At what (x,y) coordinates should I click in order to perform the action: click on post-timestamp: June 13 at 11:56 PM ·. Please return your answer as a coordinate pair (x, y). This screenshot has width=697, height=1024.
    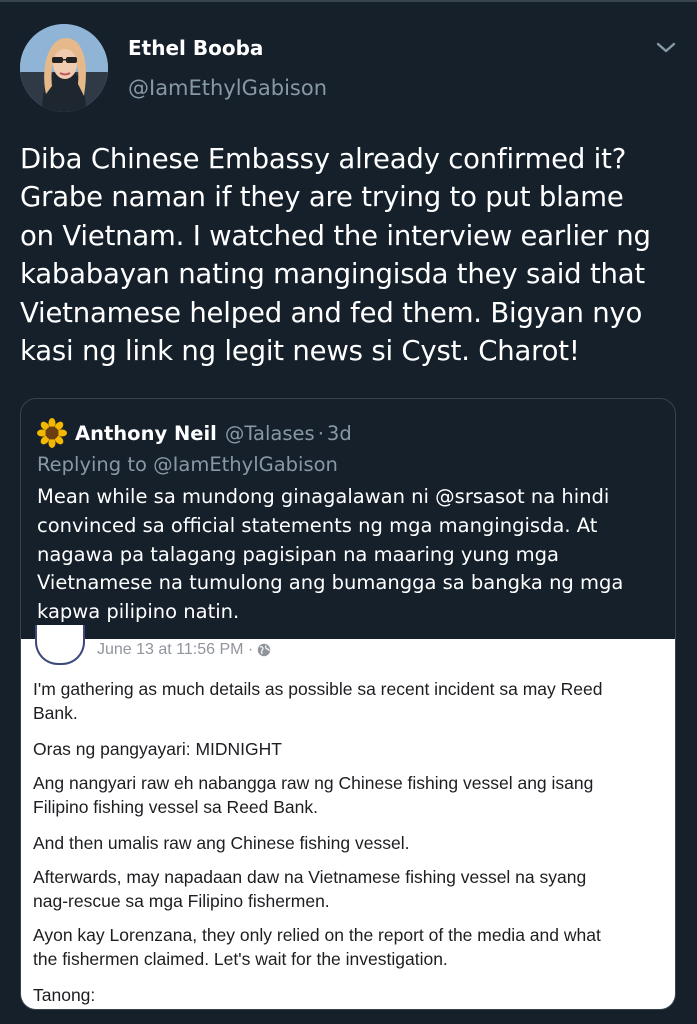
    Looking at the image, I should click on (175, 649).